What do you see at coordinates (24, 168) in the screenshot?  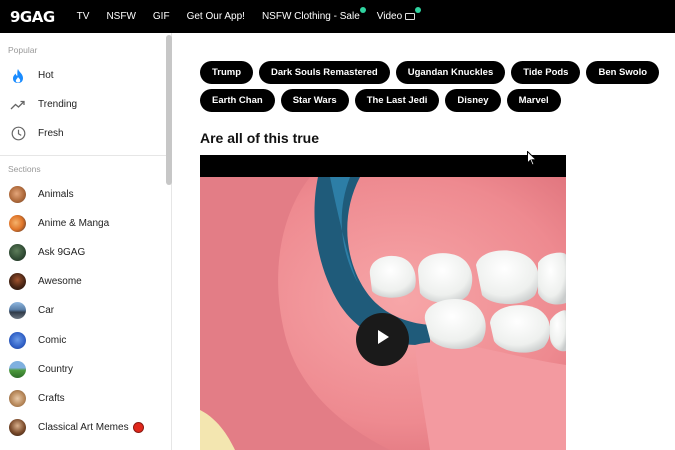 I see `sections-heading: Sections` at bounding box center [24, 168].